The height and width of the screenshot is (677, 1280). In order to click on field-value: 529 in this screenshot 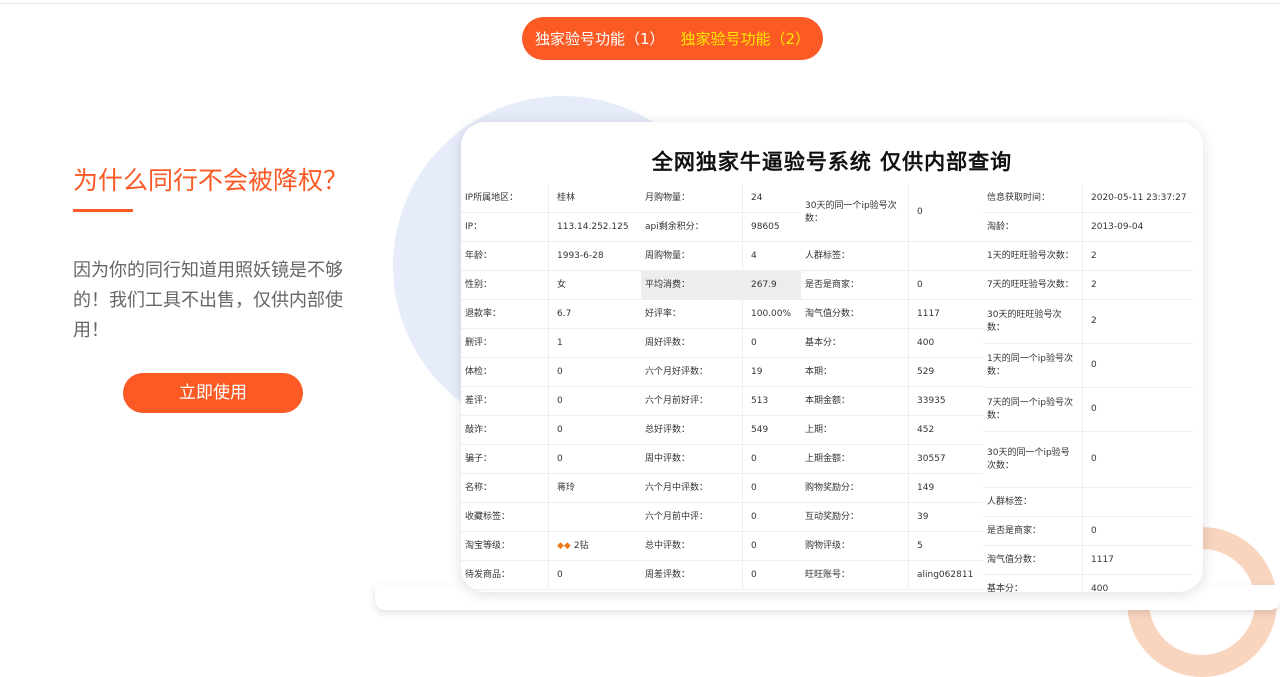, I will do `click(926, 371)`.